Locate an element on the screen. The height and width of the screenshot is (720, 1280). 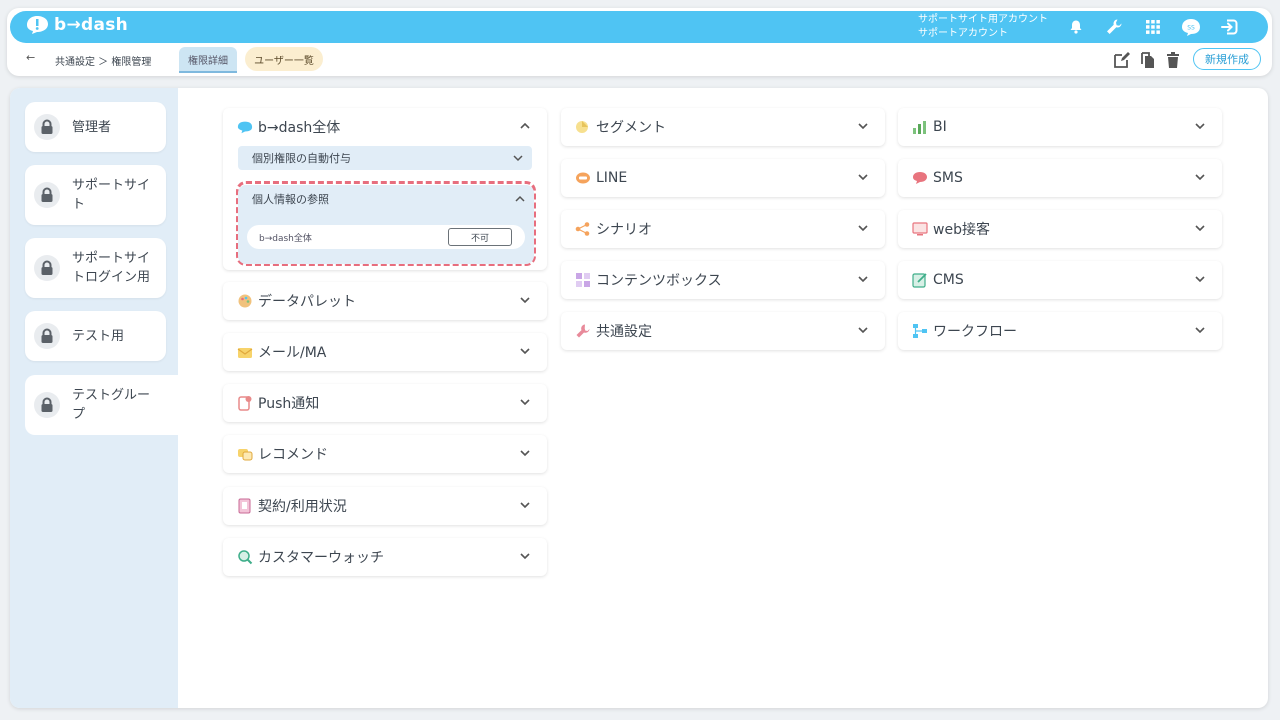
role-label: テストグループ is located at coordinates (111, 405).